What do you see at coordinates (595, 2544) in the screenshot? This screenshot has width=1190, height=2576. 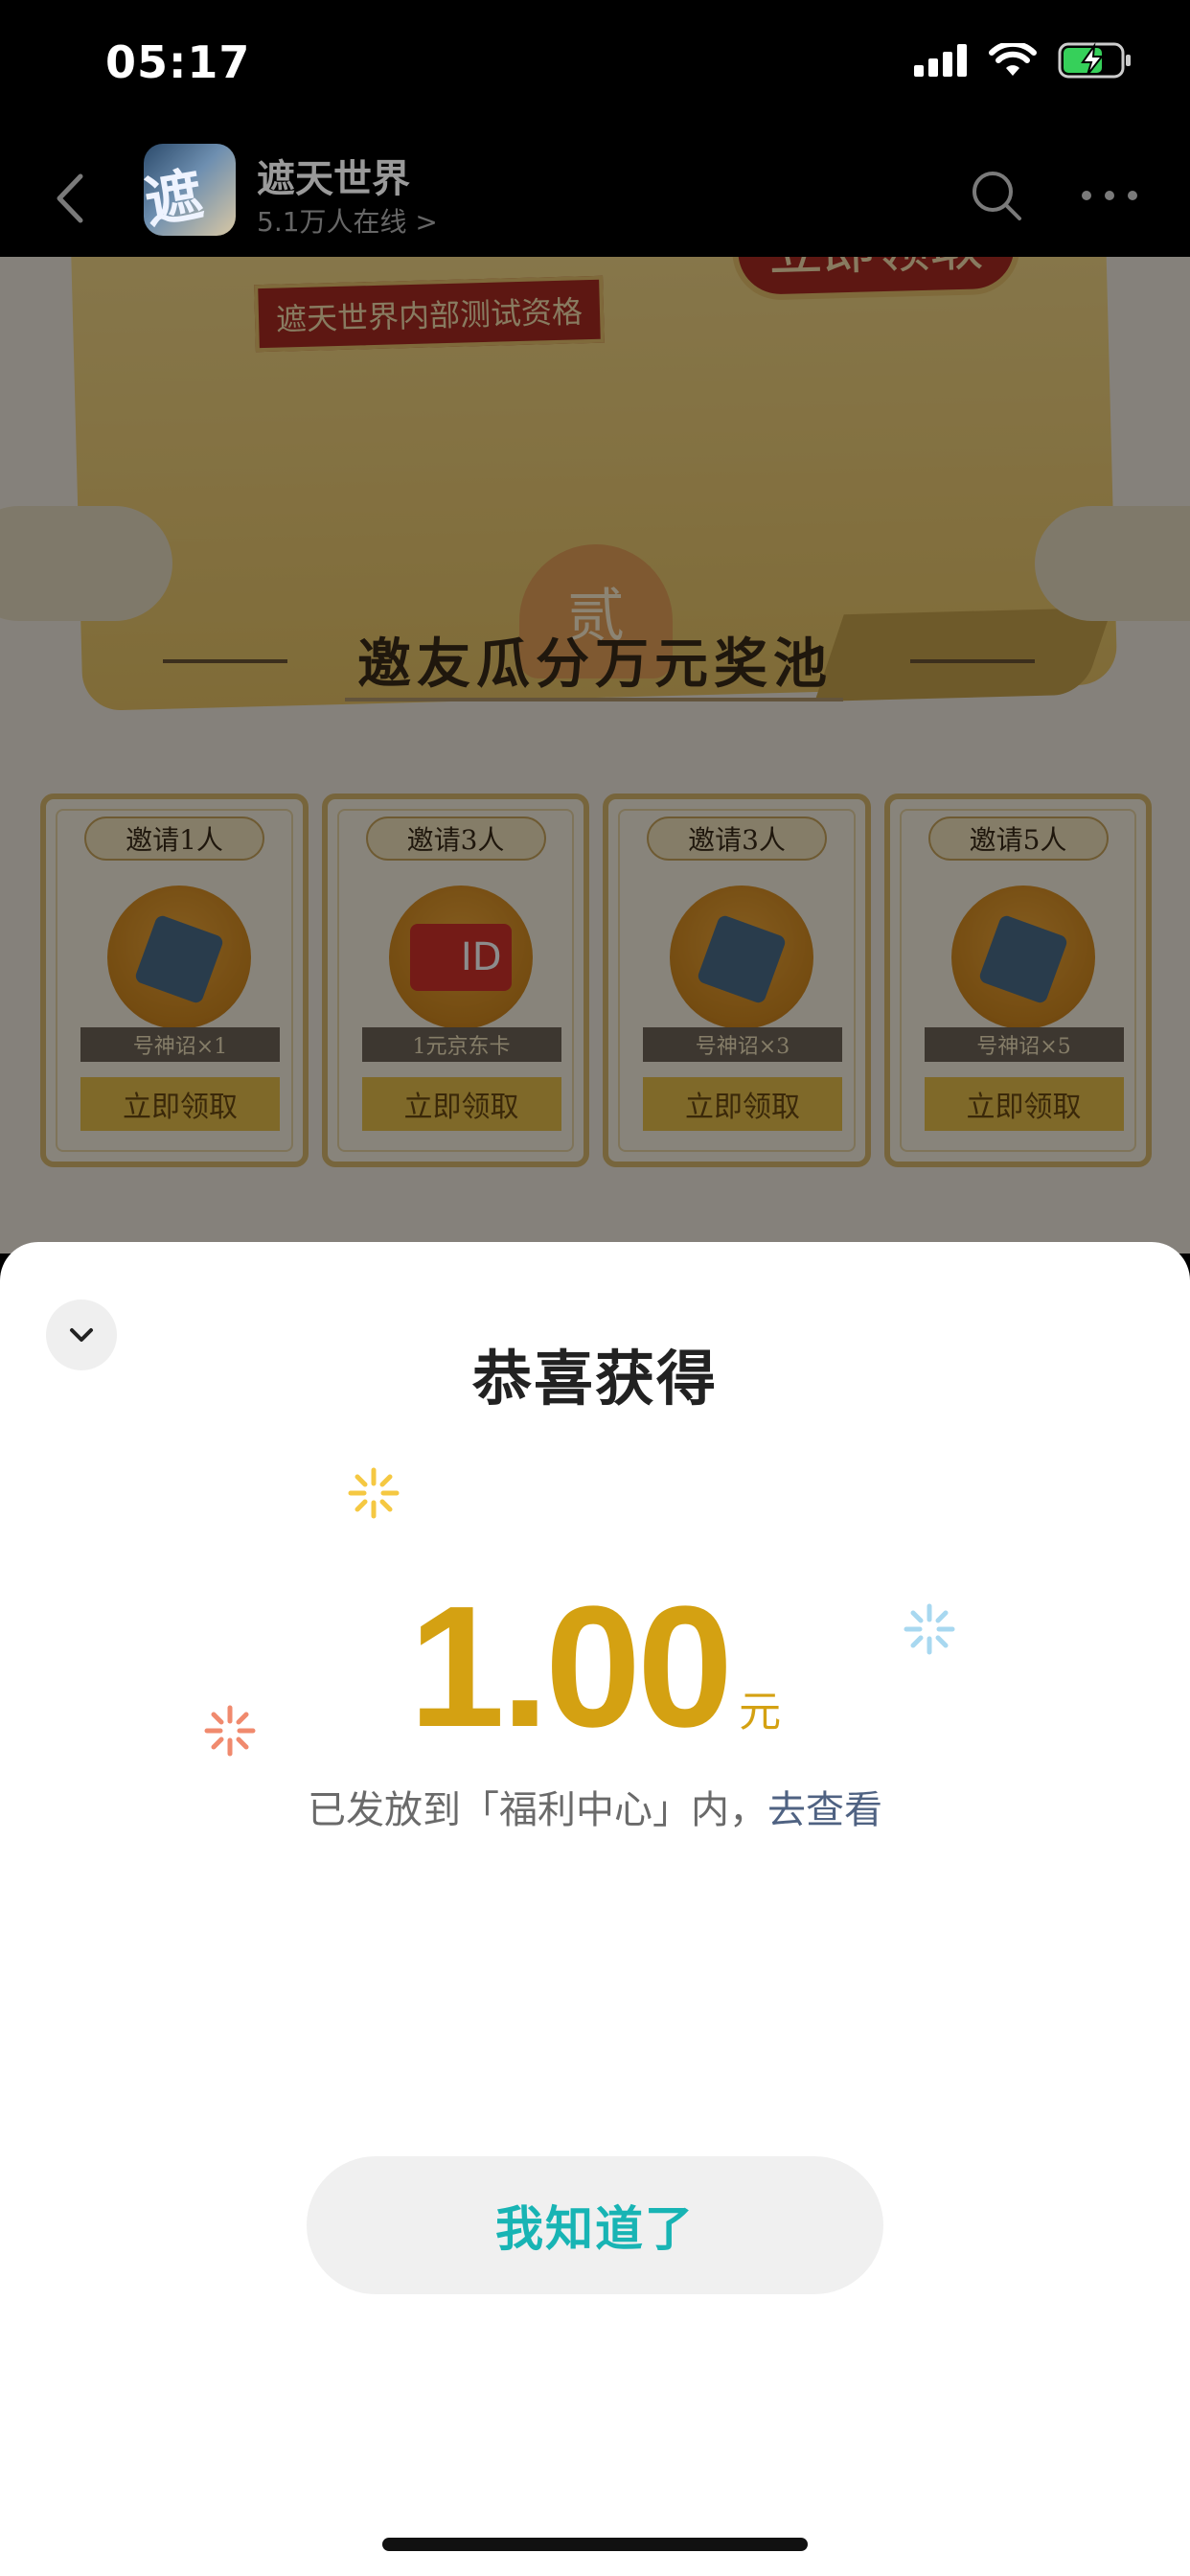 I see `home-indicator` at bounding box center [595, 2544].